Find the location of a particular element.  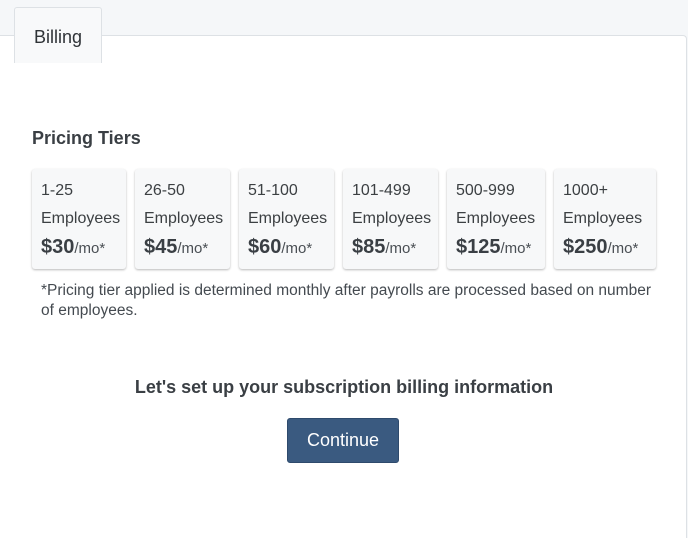

tier-price: $45 is located at coordinates (161, 247).